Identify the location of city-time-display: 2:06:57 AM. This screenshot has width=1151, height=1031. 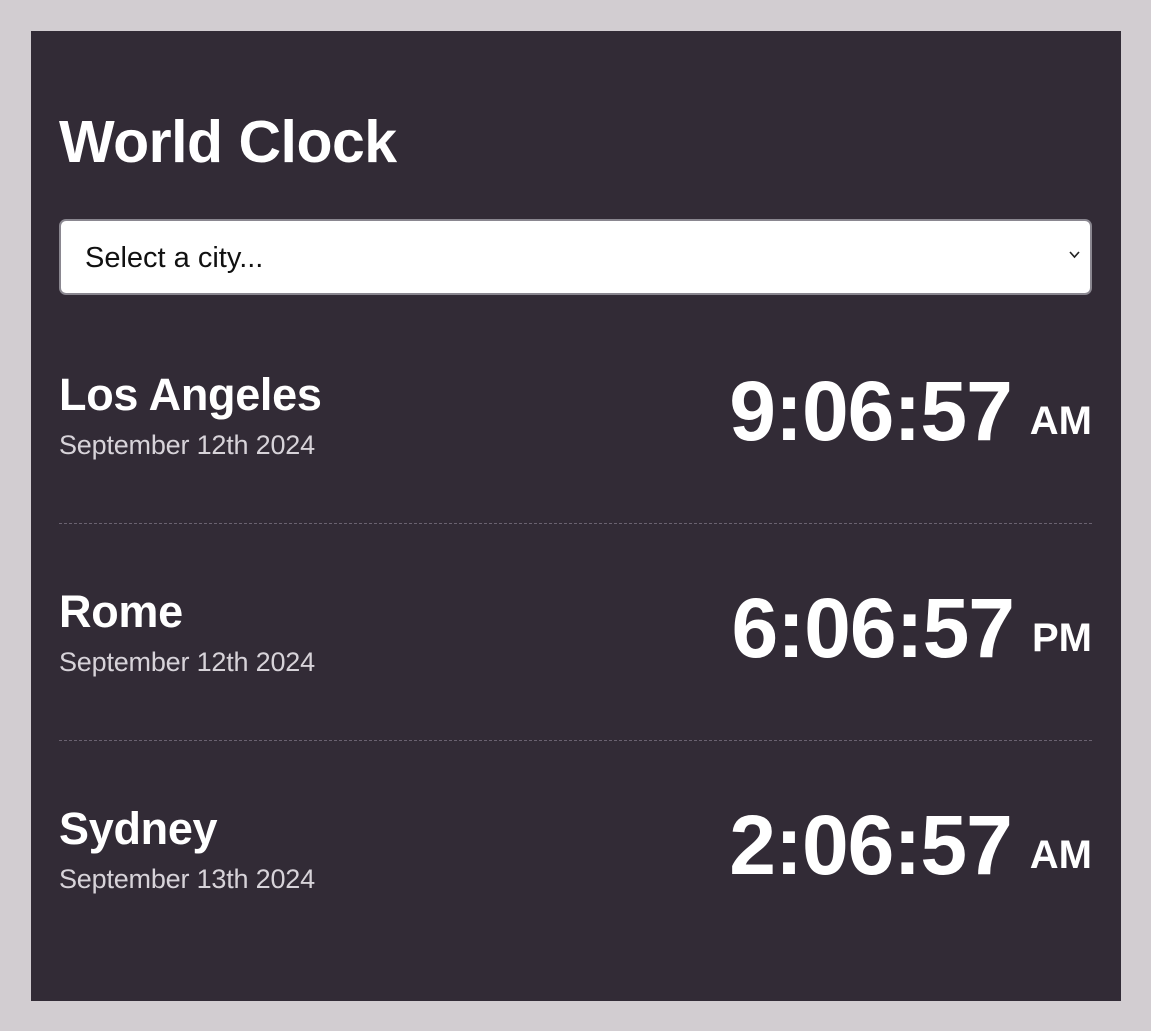
(910, 850).